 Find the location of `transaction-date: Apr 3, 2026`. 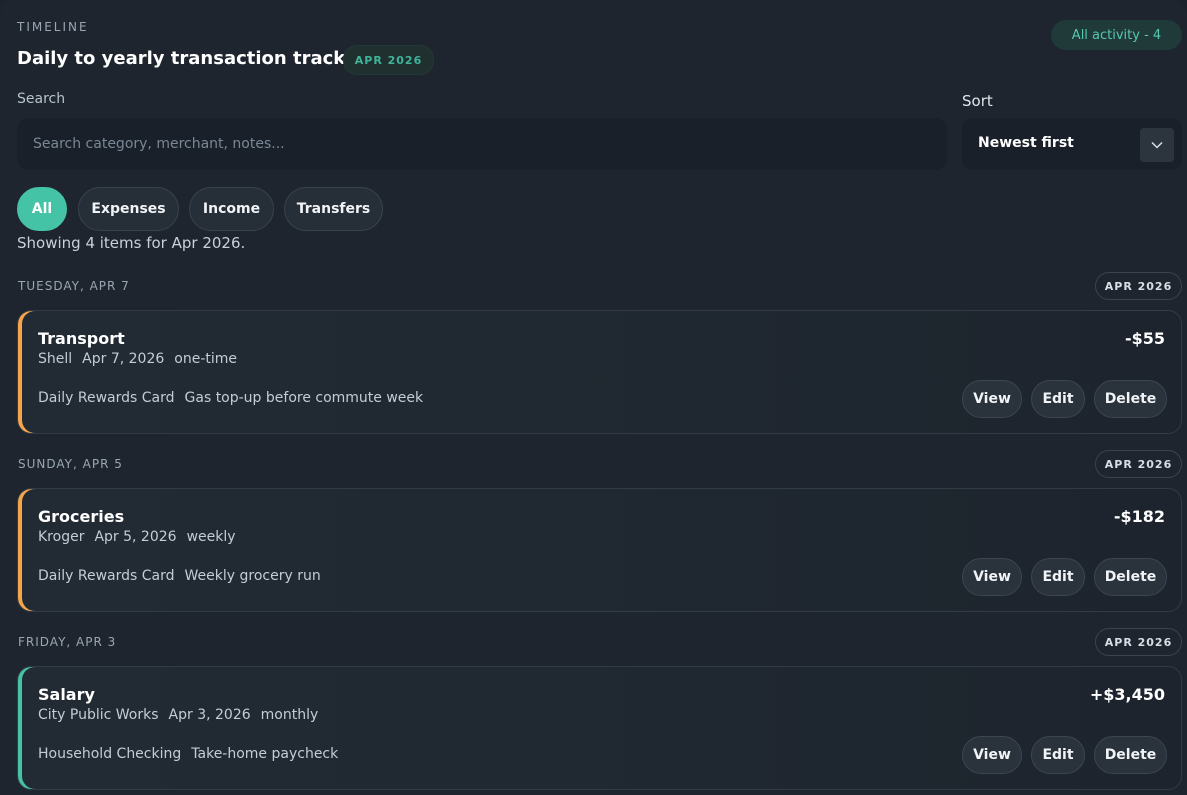

transaction-date: Apr 3, 2026 is located at coordinates (209, 715).